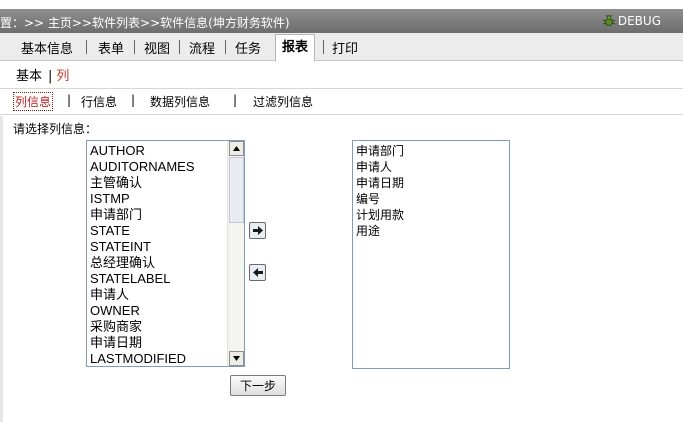  I want to click on selected-columns-list: 申请部门 申请人 申请日期 编号 计划用款 用途, so click(431, 254).